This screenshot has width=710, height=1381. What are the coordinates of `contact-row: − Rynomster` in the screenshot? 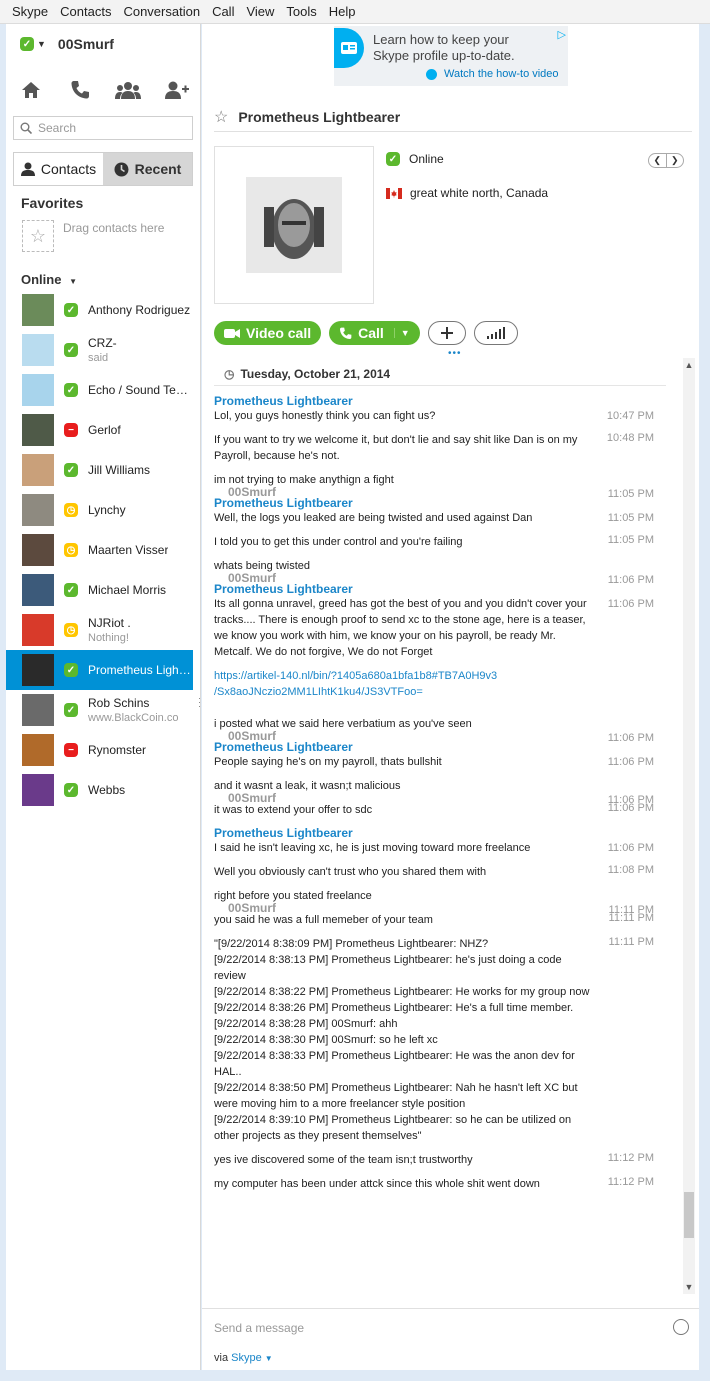 It's located at (99, 750).